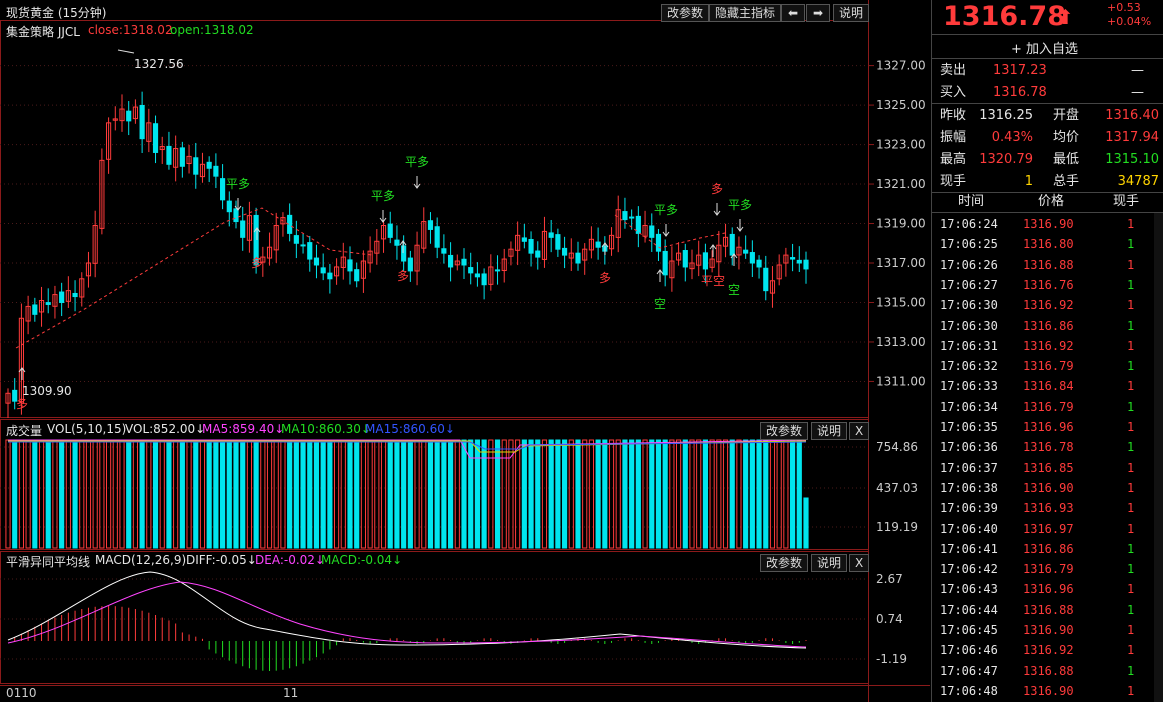  I want to click on tick-price: 1316.85, so click(1048, 467).